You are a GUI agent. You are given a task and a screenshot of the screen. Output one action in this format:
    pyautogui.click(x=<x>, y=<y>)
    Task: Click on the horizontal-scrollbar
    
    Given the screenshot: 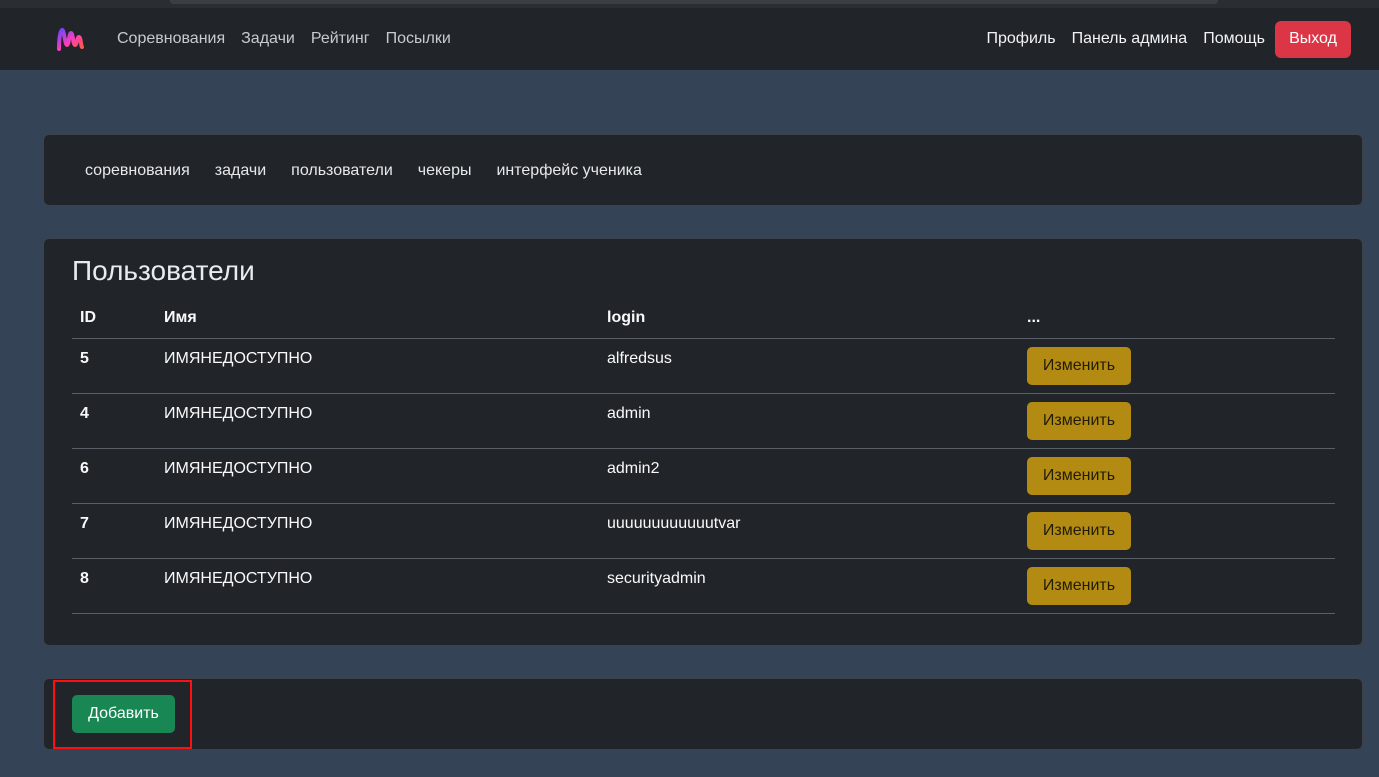 What is the action you would take?
    pyautogui.click(x=694, y=2)
    